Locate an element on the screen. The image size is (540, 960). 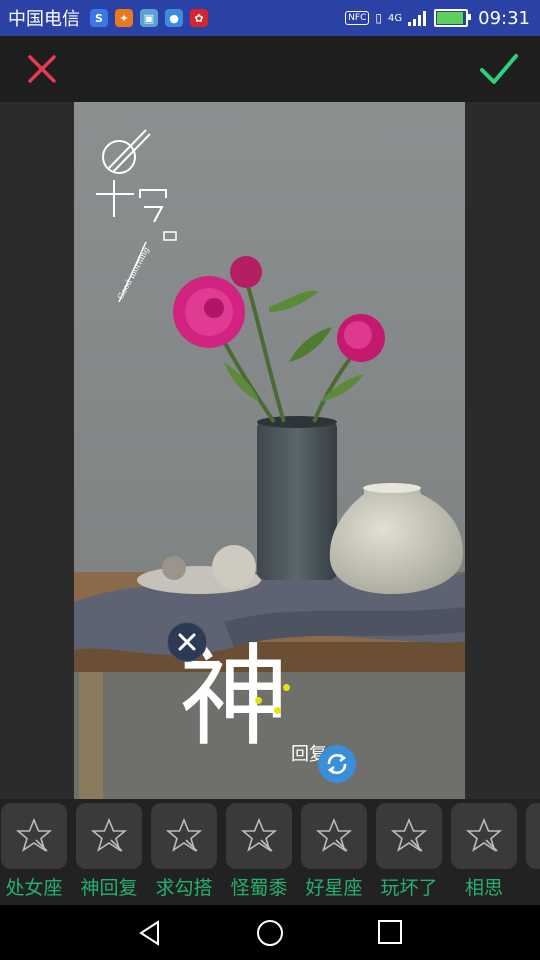
recents-icon is located at coordinates (390, 932).